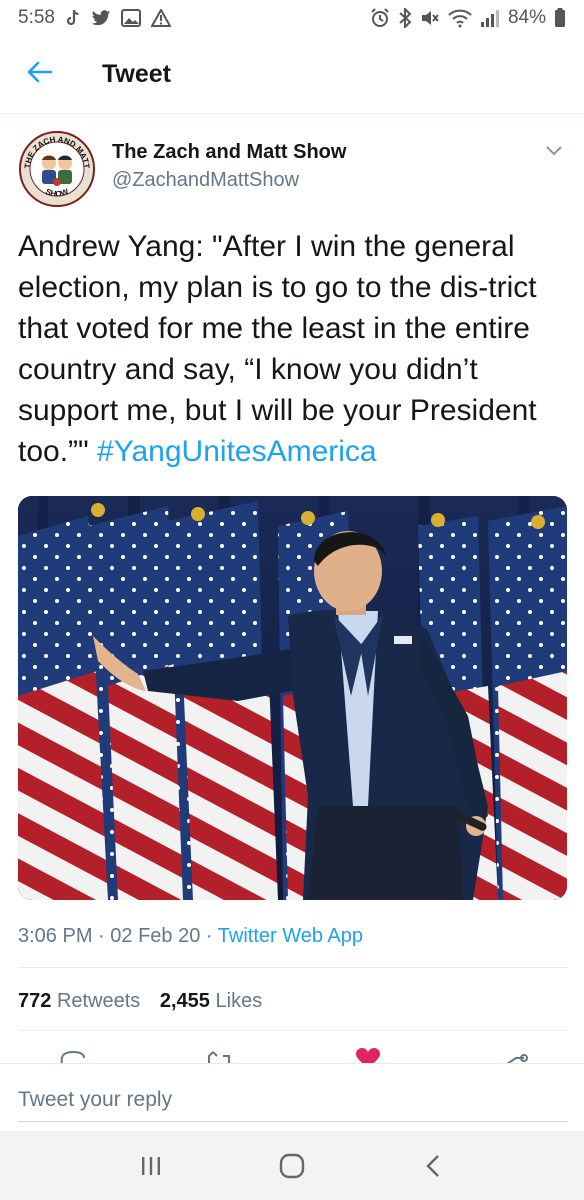 The height and width of the screenshot is (1200, 584). What do you see at coordinates (292, 75) in the screenshot?
I see `app-header: Tweet` at bounding box center [292, 75].